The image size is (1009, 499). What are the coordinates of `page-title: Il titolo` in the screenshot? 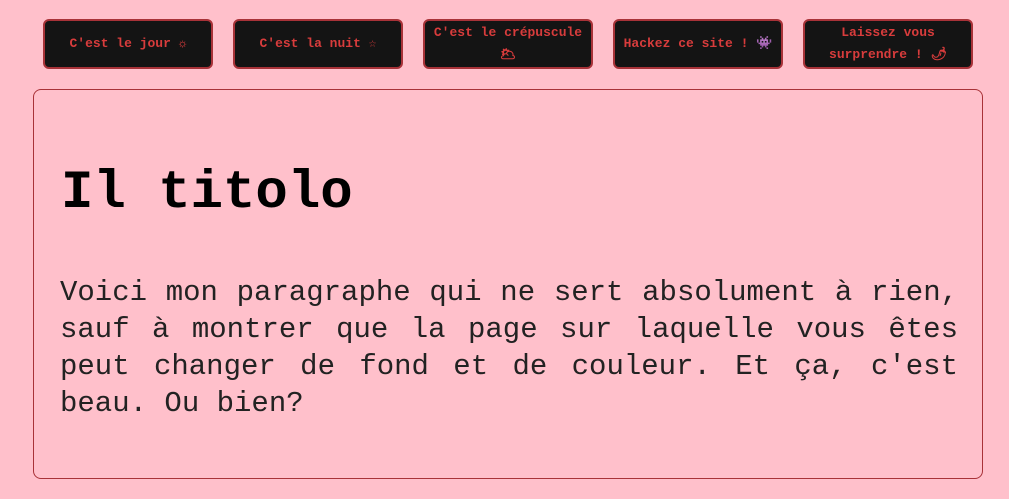 It's located at (207, 193).